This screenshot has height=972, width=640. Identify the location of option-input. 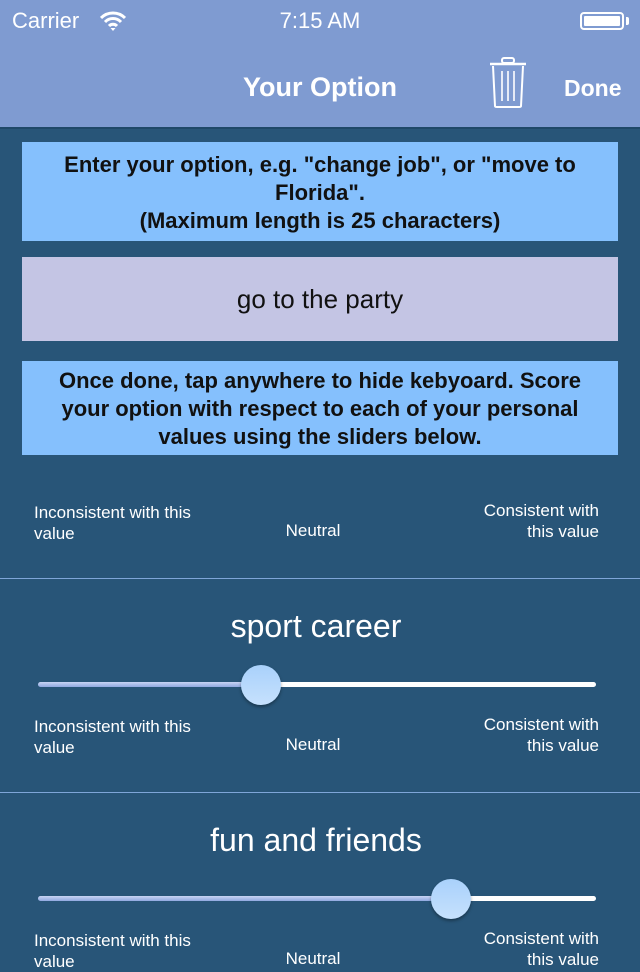
(320, 299).